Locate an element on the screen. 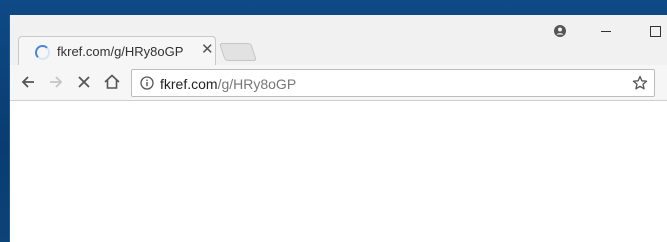 This screenshot has width=667, height=242. url-text: fkref.com/g/HRy8oGP is located at coordinates (228, 84).